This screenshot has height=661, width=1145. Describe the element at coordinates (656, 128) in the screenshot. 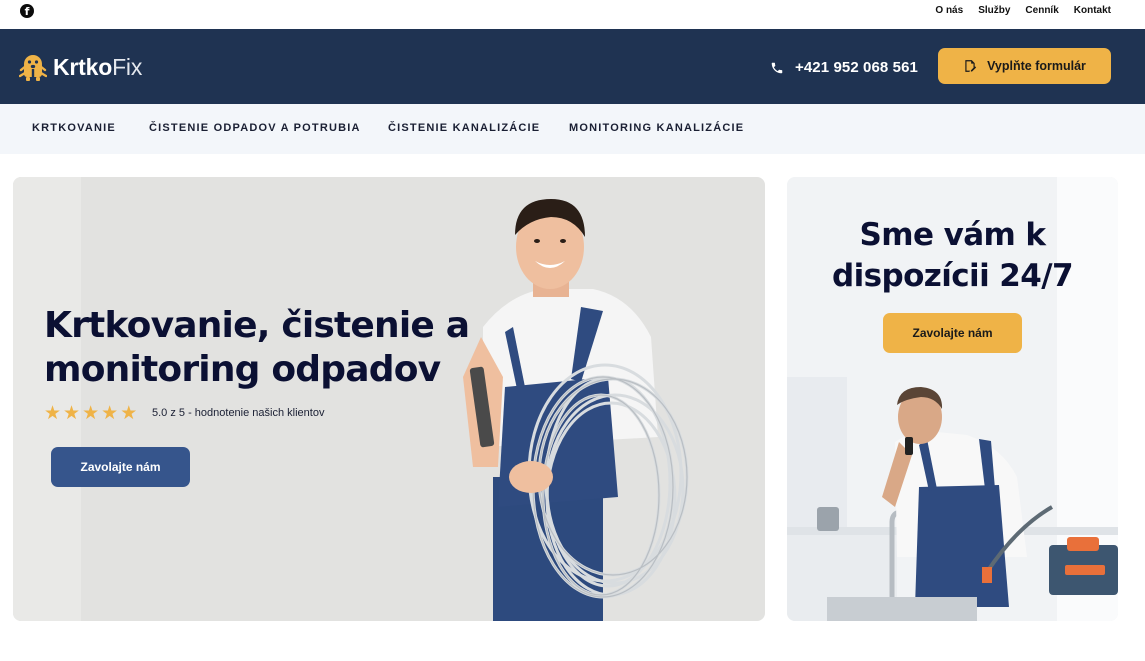

I see `nav-item-monitoring: MONITORING KANALIZÁCIE` at that location.